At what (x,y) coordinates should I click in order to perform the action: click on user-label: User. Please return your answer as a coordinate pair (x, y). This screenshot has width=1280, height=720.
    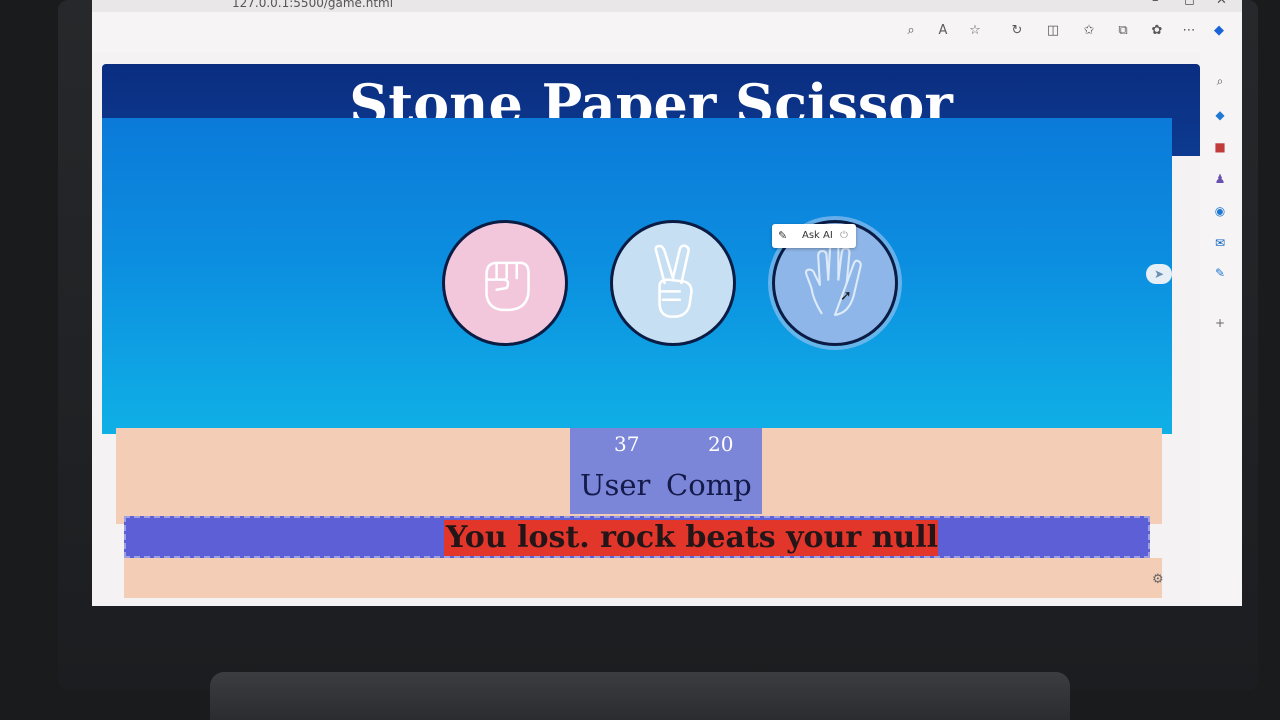
    Looking at the image, I should click on (615, 485).